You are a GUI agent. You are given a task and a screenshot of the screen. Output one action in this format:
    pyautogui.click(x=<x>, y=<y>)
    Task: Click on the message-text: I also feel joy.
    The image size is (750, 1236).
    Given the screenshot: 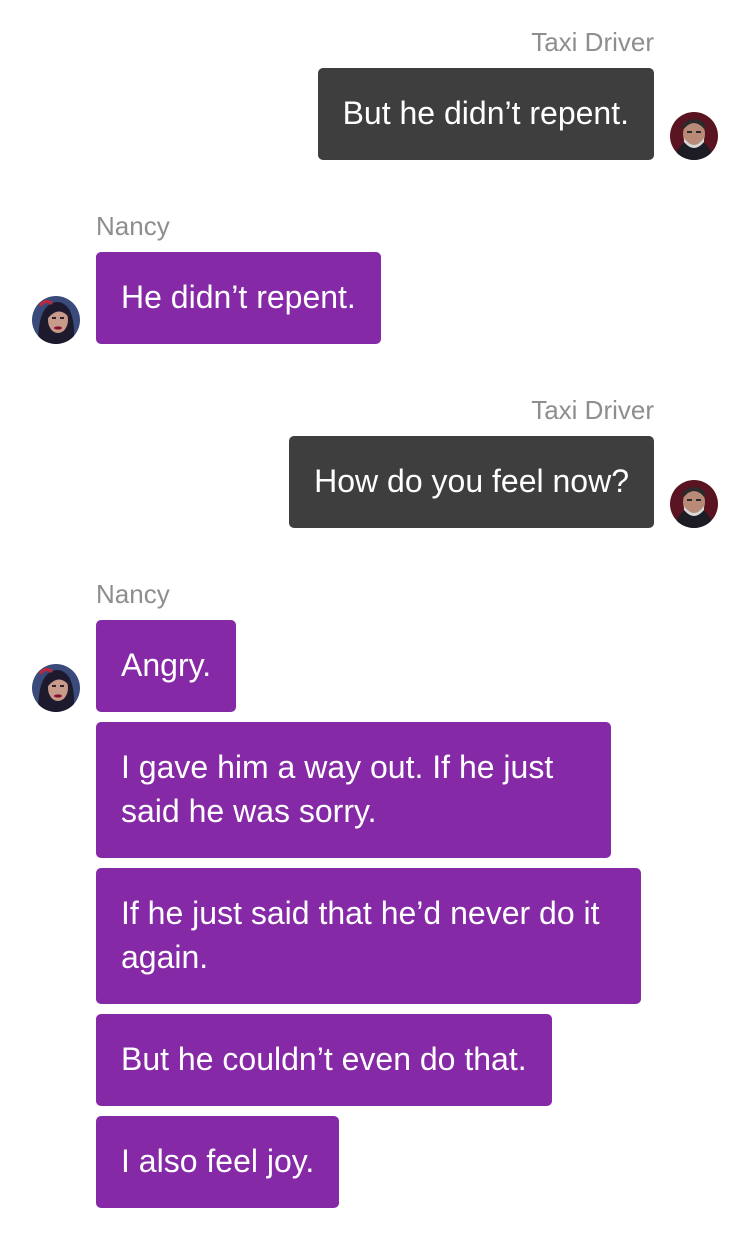 What is the action you would take?
    pyautogui.click(x=218, y=1161)
    